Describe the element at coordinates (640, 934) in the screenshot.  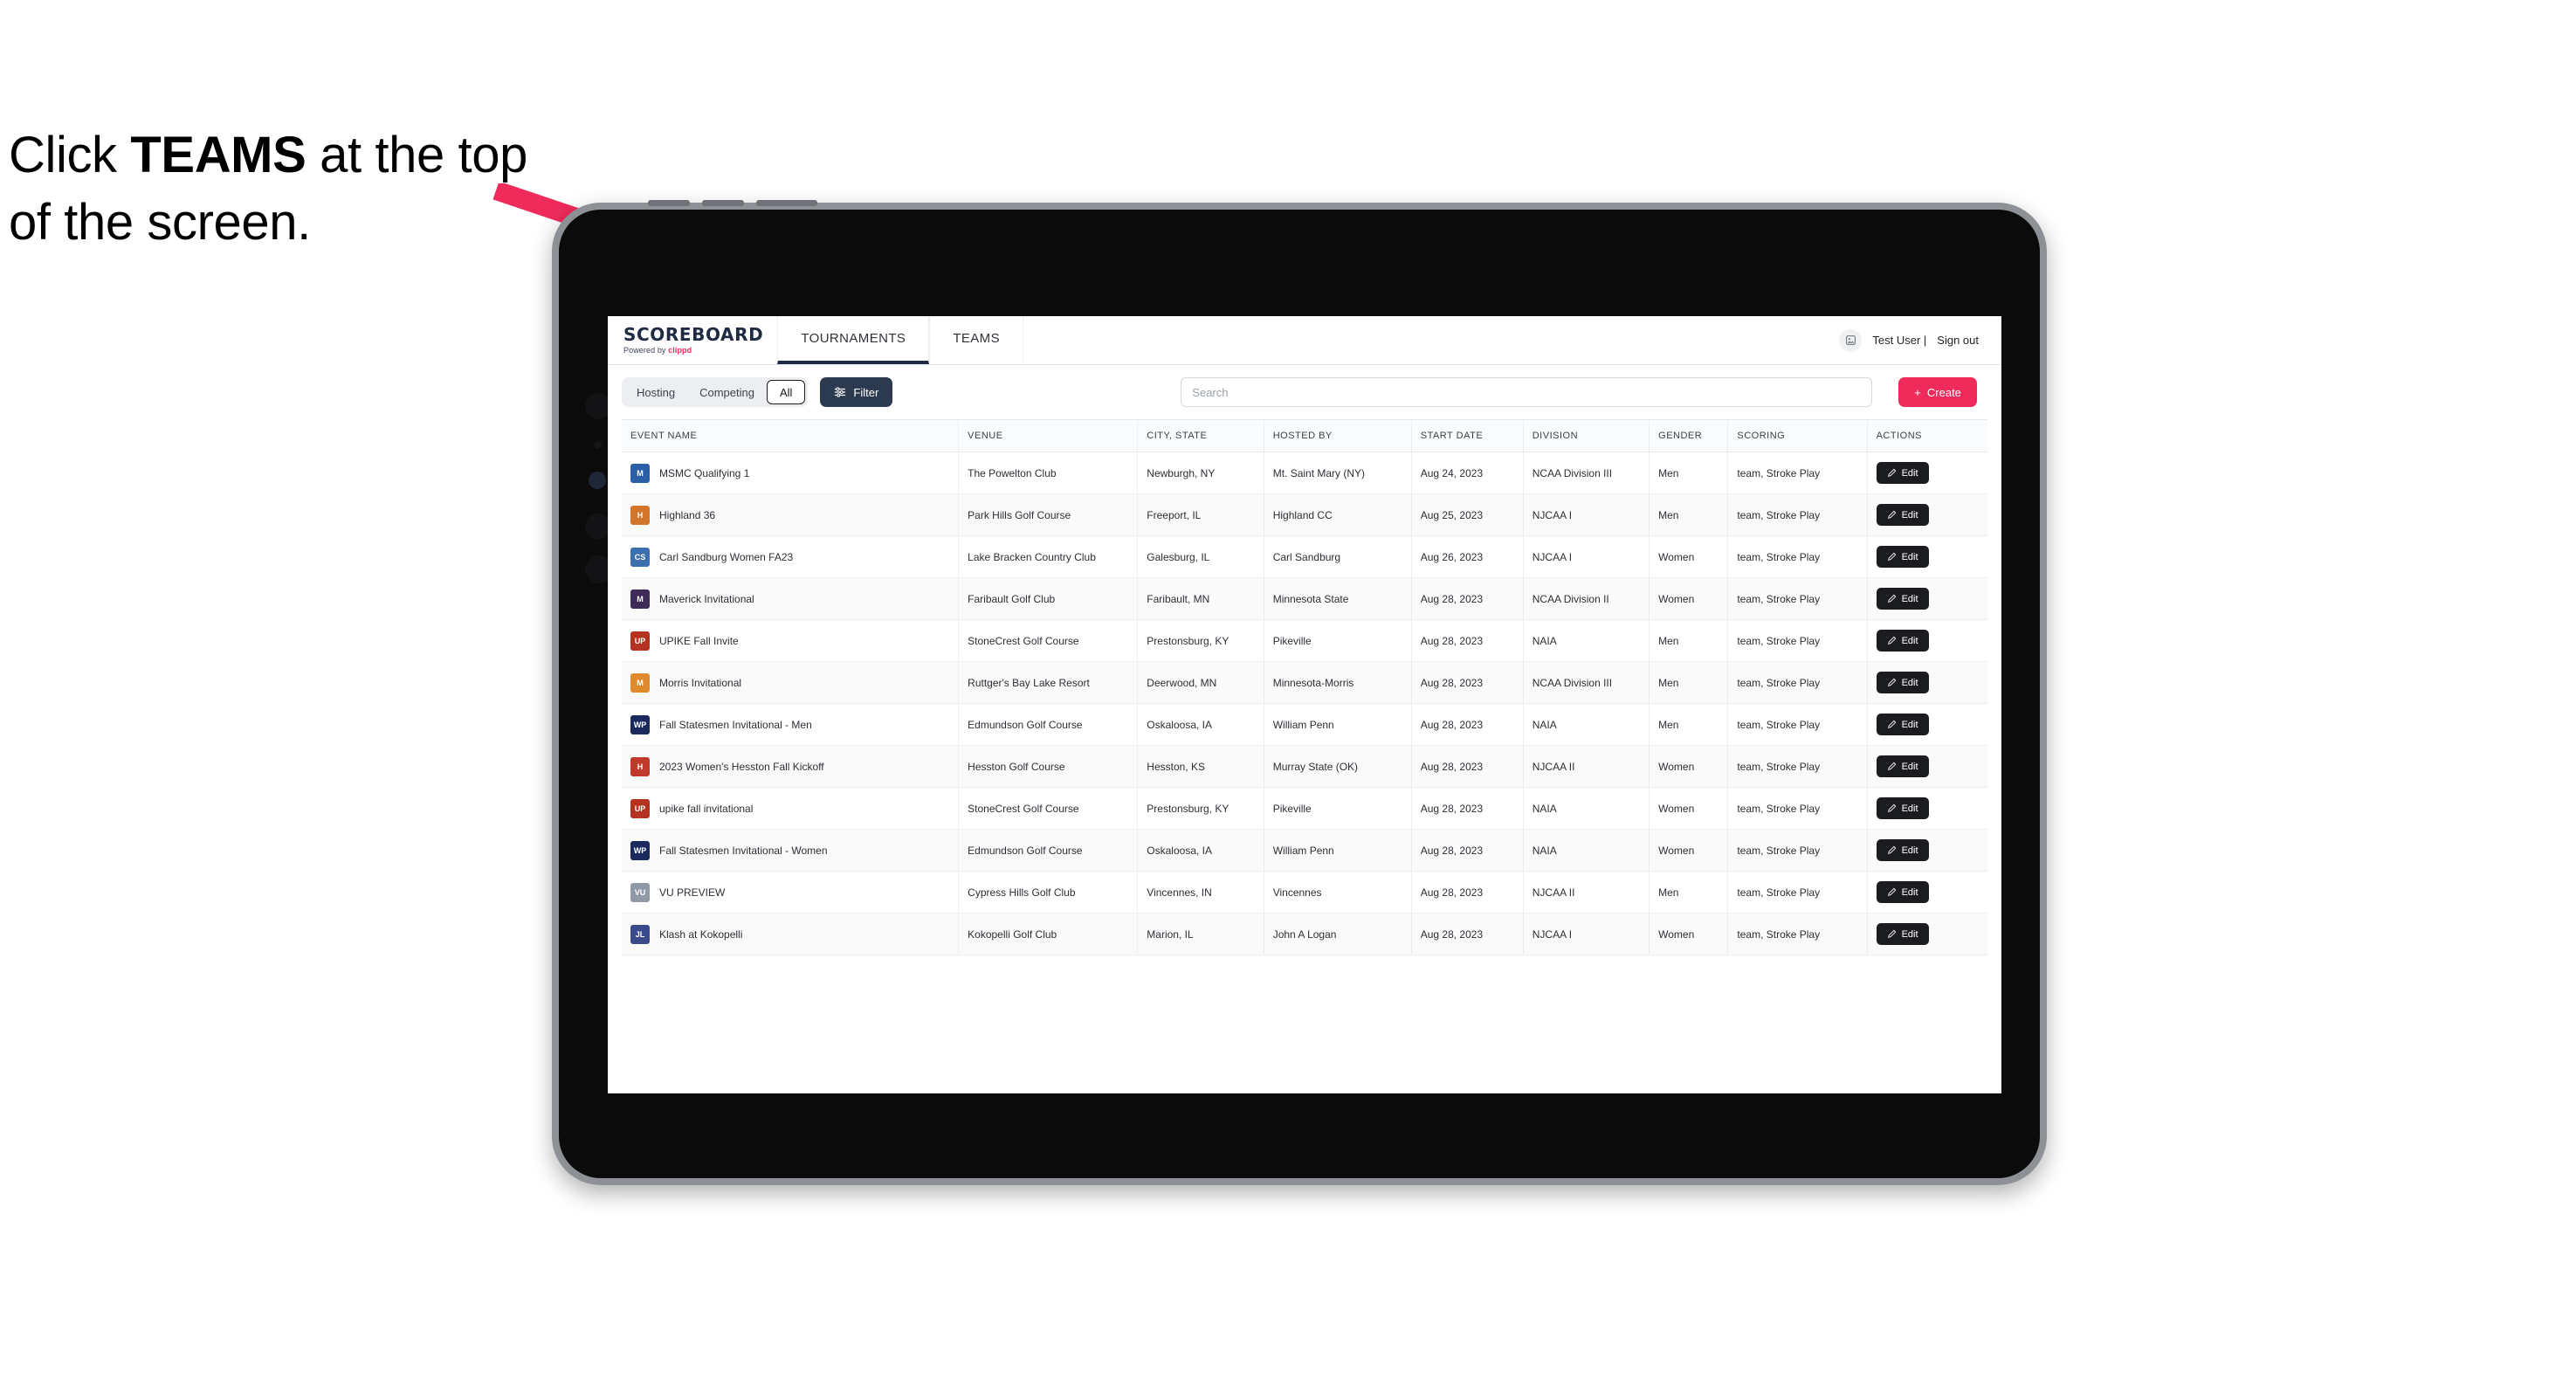
I see `team-logo-icon: JL` at that location.